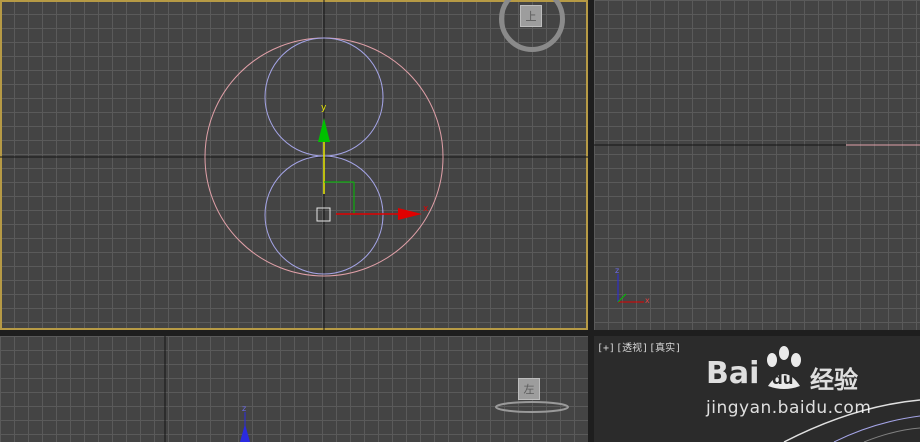 The height and width of the screenshot is (442, 920). I want to click on left-triad-z-label: z, so click(244, 408).